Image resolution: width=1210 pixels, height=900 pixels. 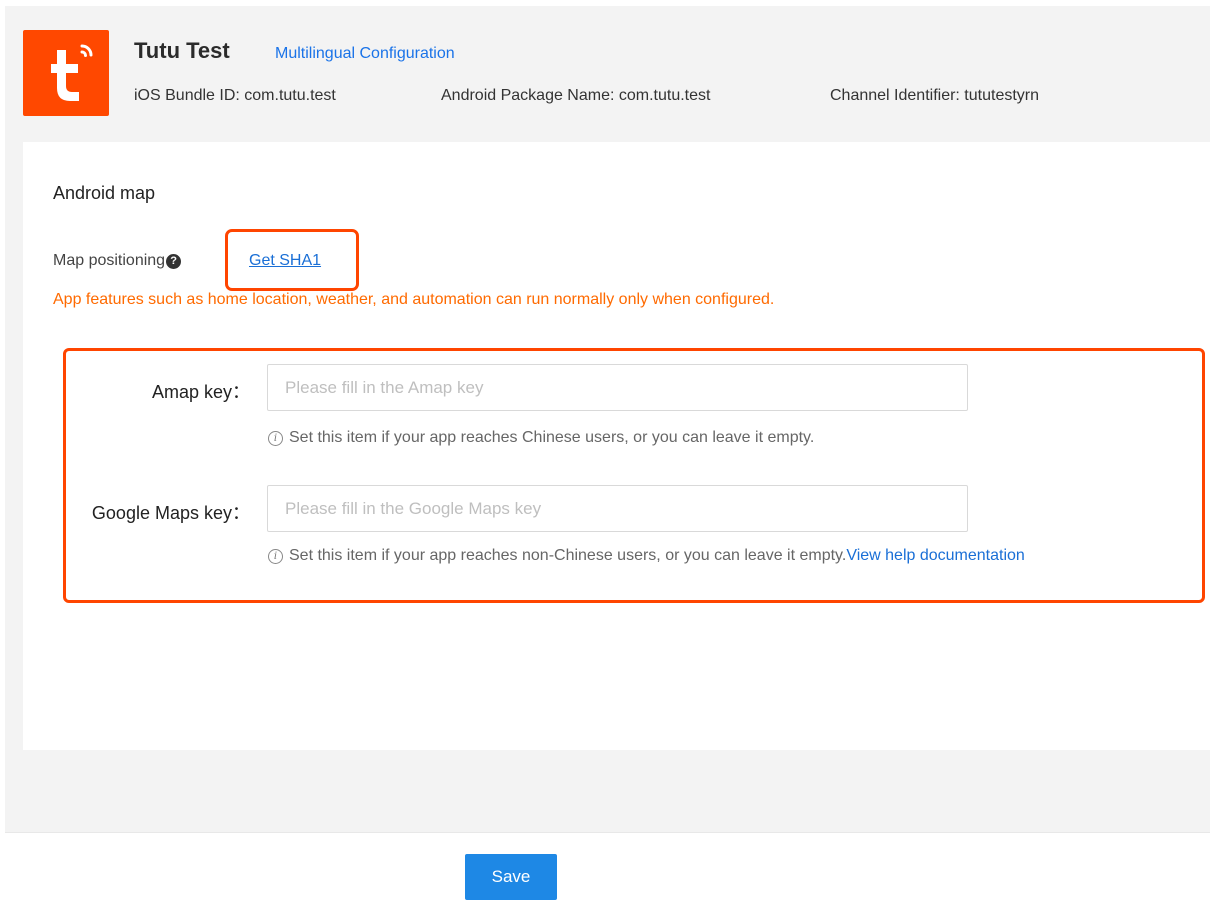 What do you see at coordinates (170, 513) in the screenshot?
I see `google-maps-key-label: Google Maps key：` at bounding box center [170, 513].